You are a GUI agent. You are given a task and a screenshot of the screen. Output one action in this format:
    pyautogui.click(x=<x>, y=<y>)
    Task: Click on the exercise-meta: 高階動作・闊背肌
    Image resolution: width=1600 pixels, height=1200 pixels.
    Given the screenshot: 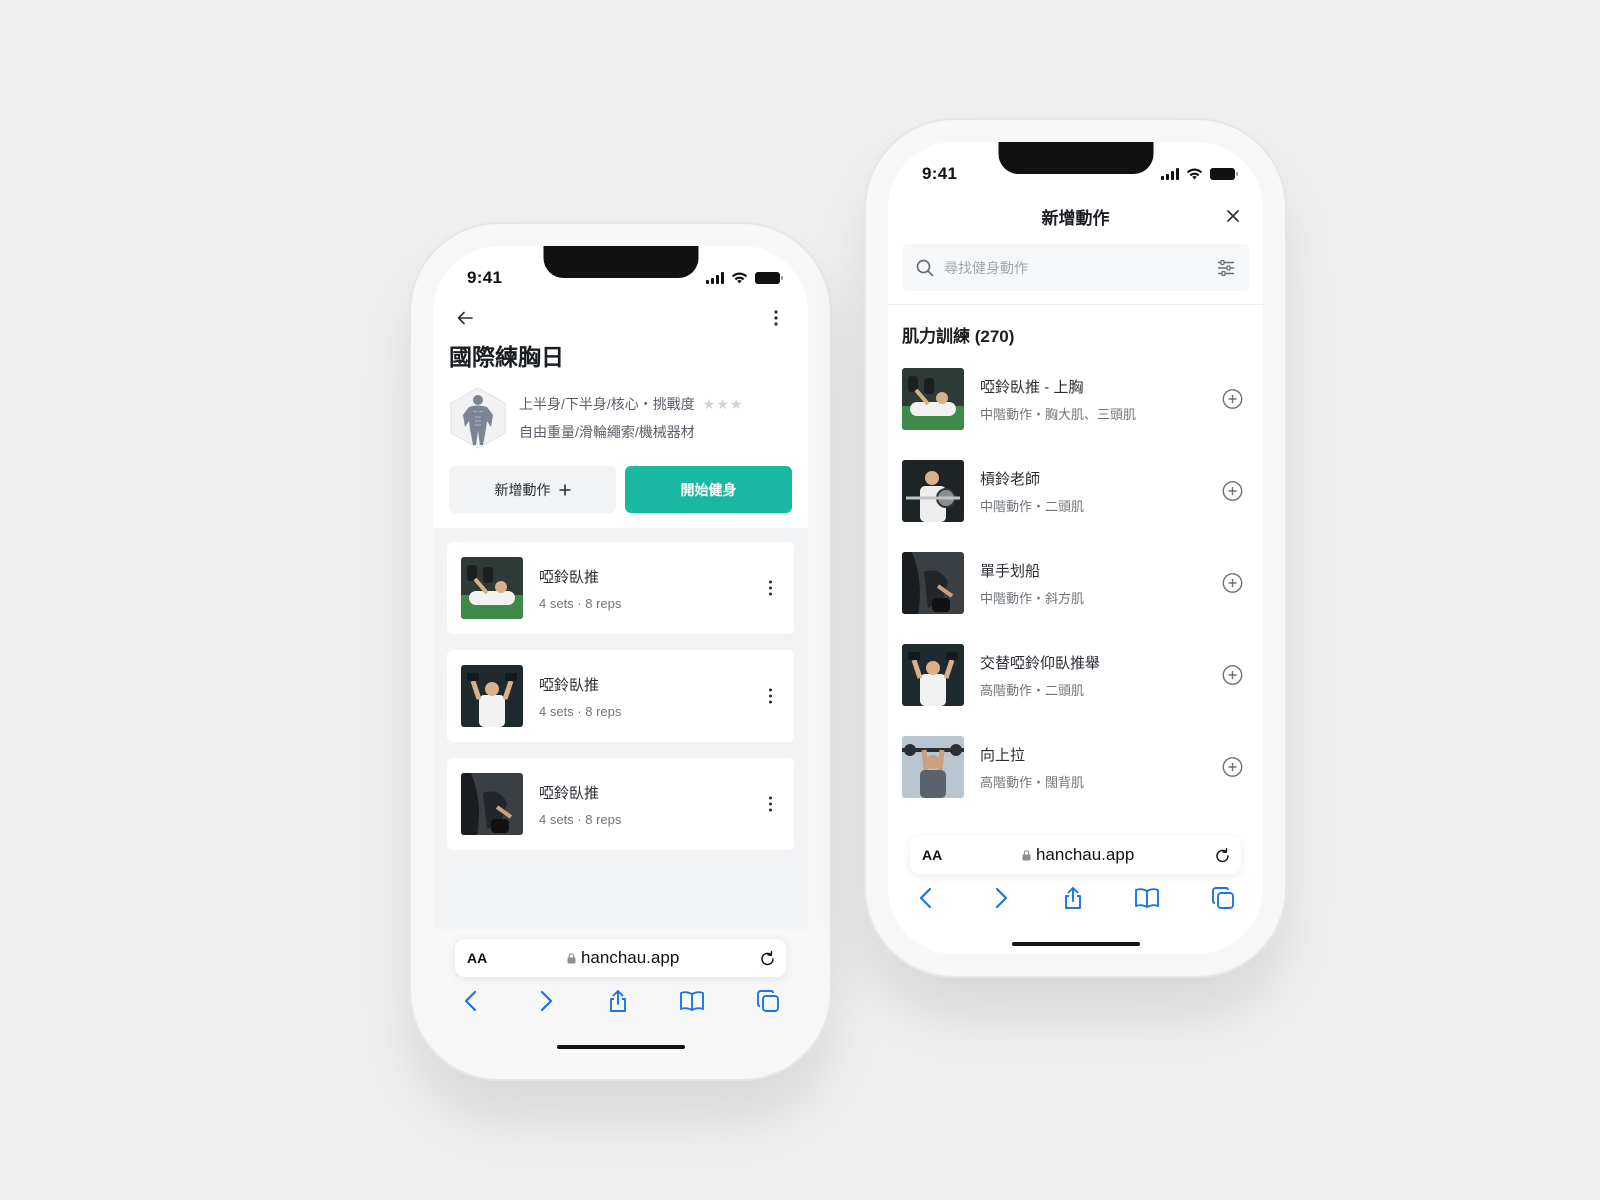 What is the action you would take?
    pyautogui.click(x=1032, y=782)
    